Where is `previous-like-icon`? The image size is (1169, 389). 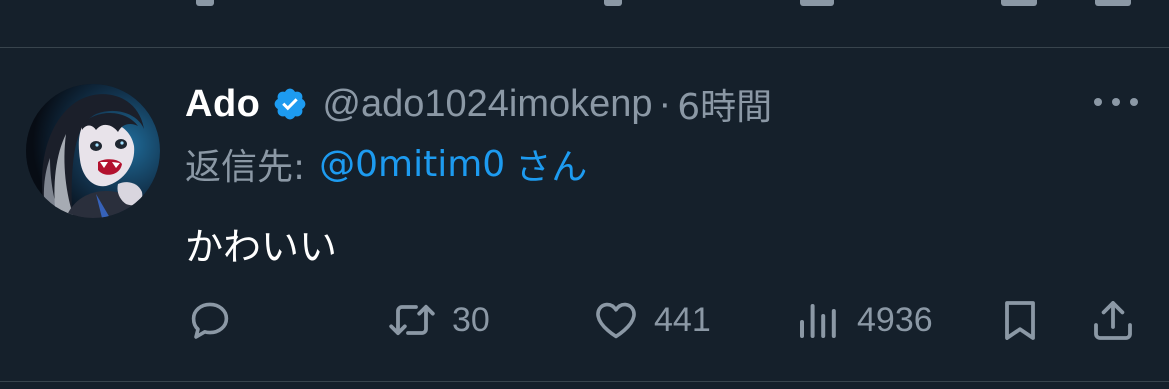
previous-like-icon is located at coordinates (613, 3).